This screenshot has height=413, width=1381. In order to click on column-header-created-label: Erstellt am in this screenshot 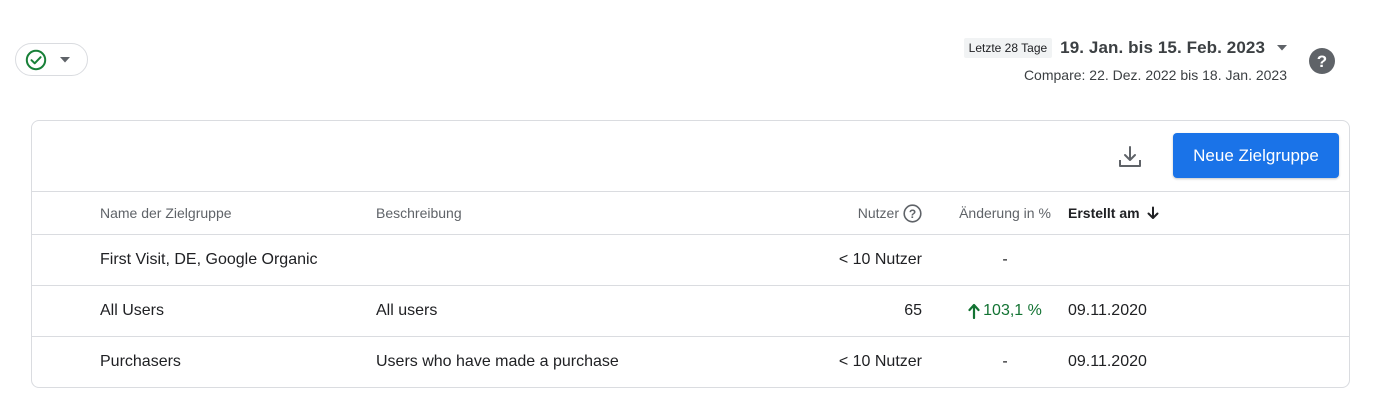, I will do `click(1104, 213)`.